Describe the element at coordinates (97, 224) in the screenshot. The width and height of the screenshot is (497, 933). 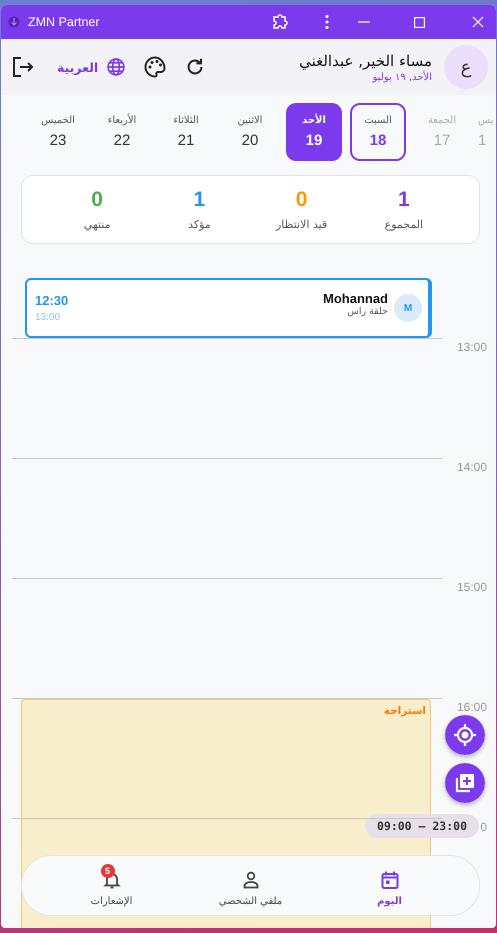
I see `stat-label: منتهي` at that location.